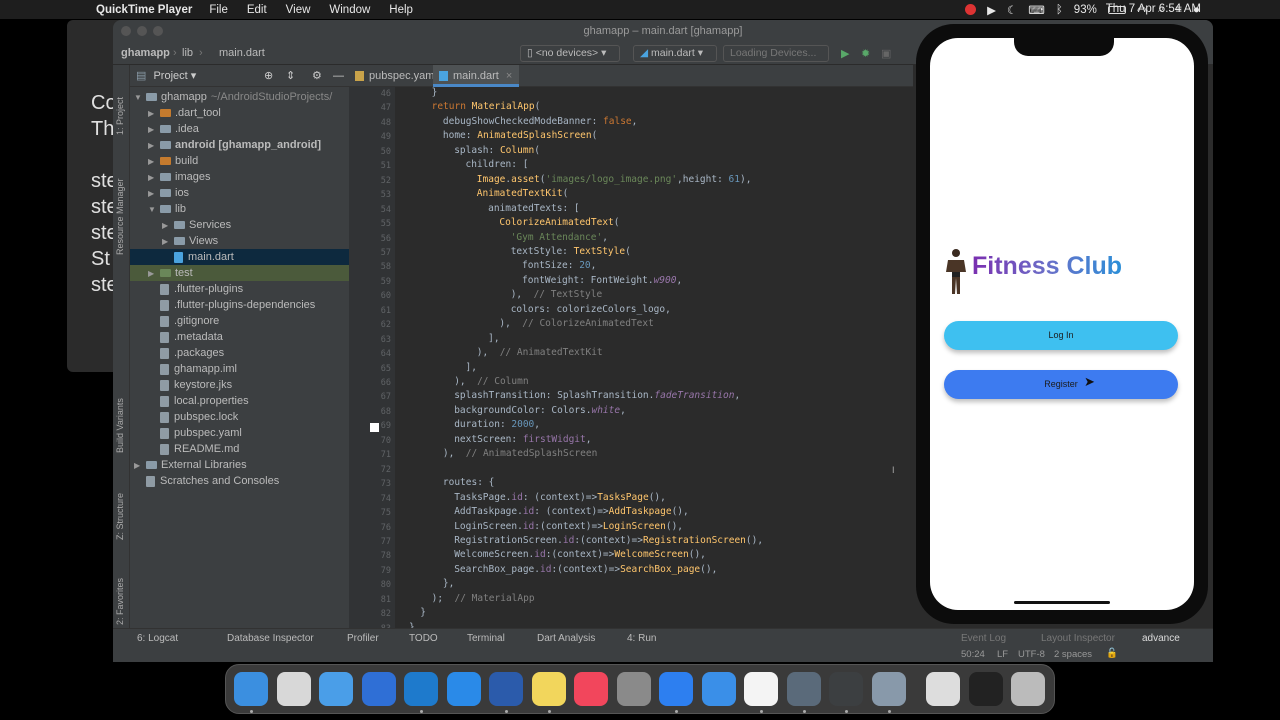 The image size is (1280, 720). What do you see at coordinates (1085, 10) in the screenshot?
I see `battery-percent: 93%` at bounding box center [1085, 10].